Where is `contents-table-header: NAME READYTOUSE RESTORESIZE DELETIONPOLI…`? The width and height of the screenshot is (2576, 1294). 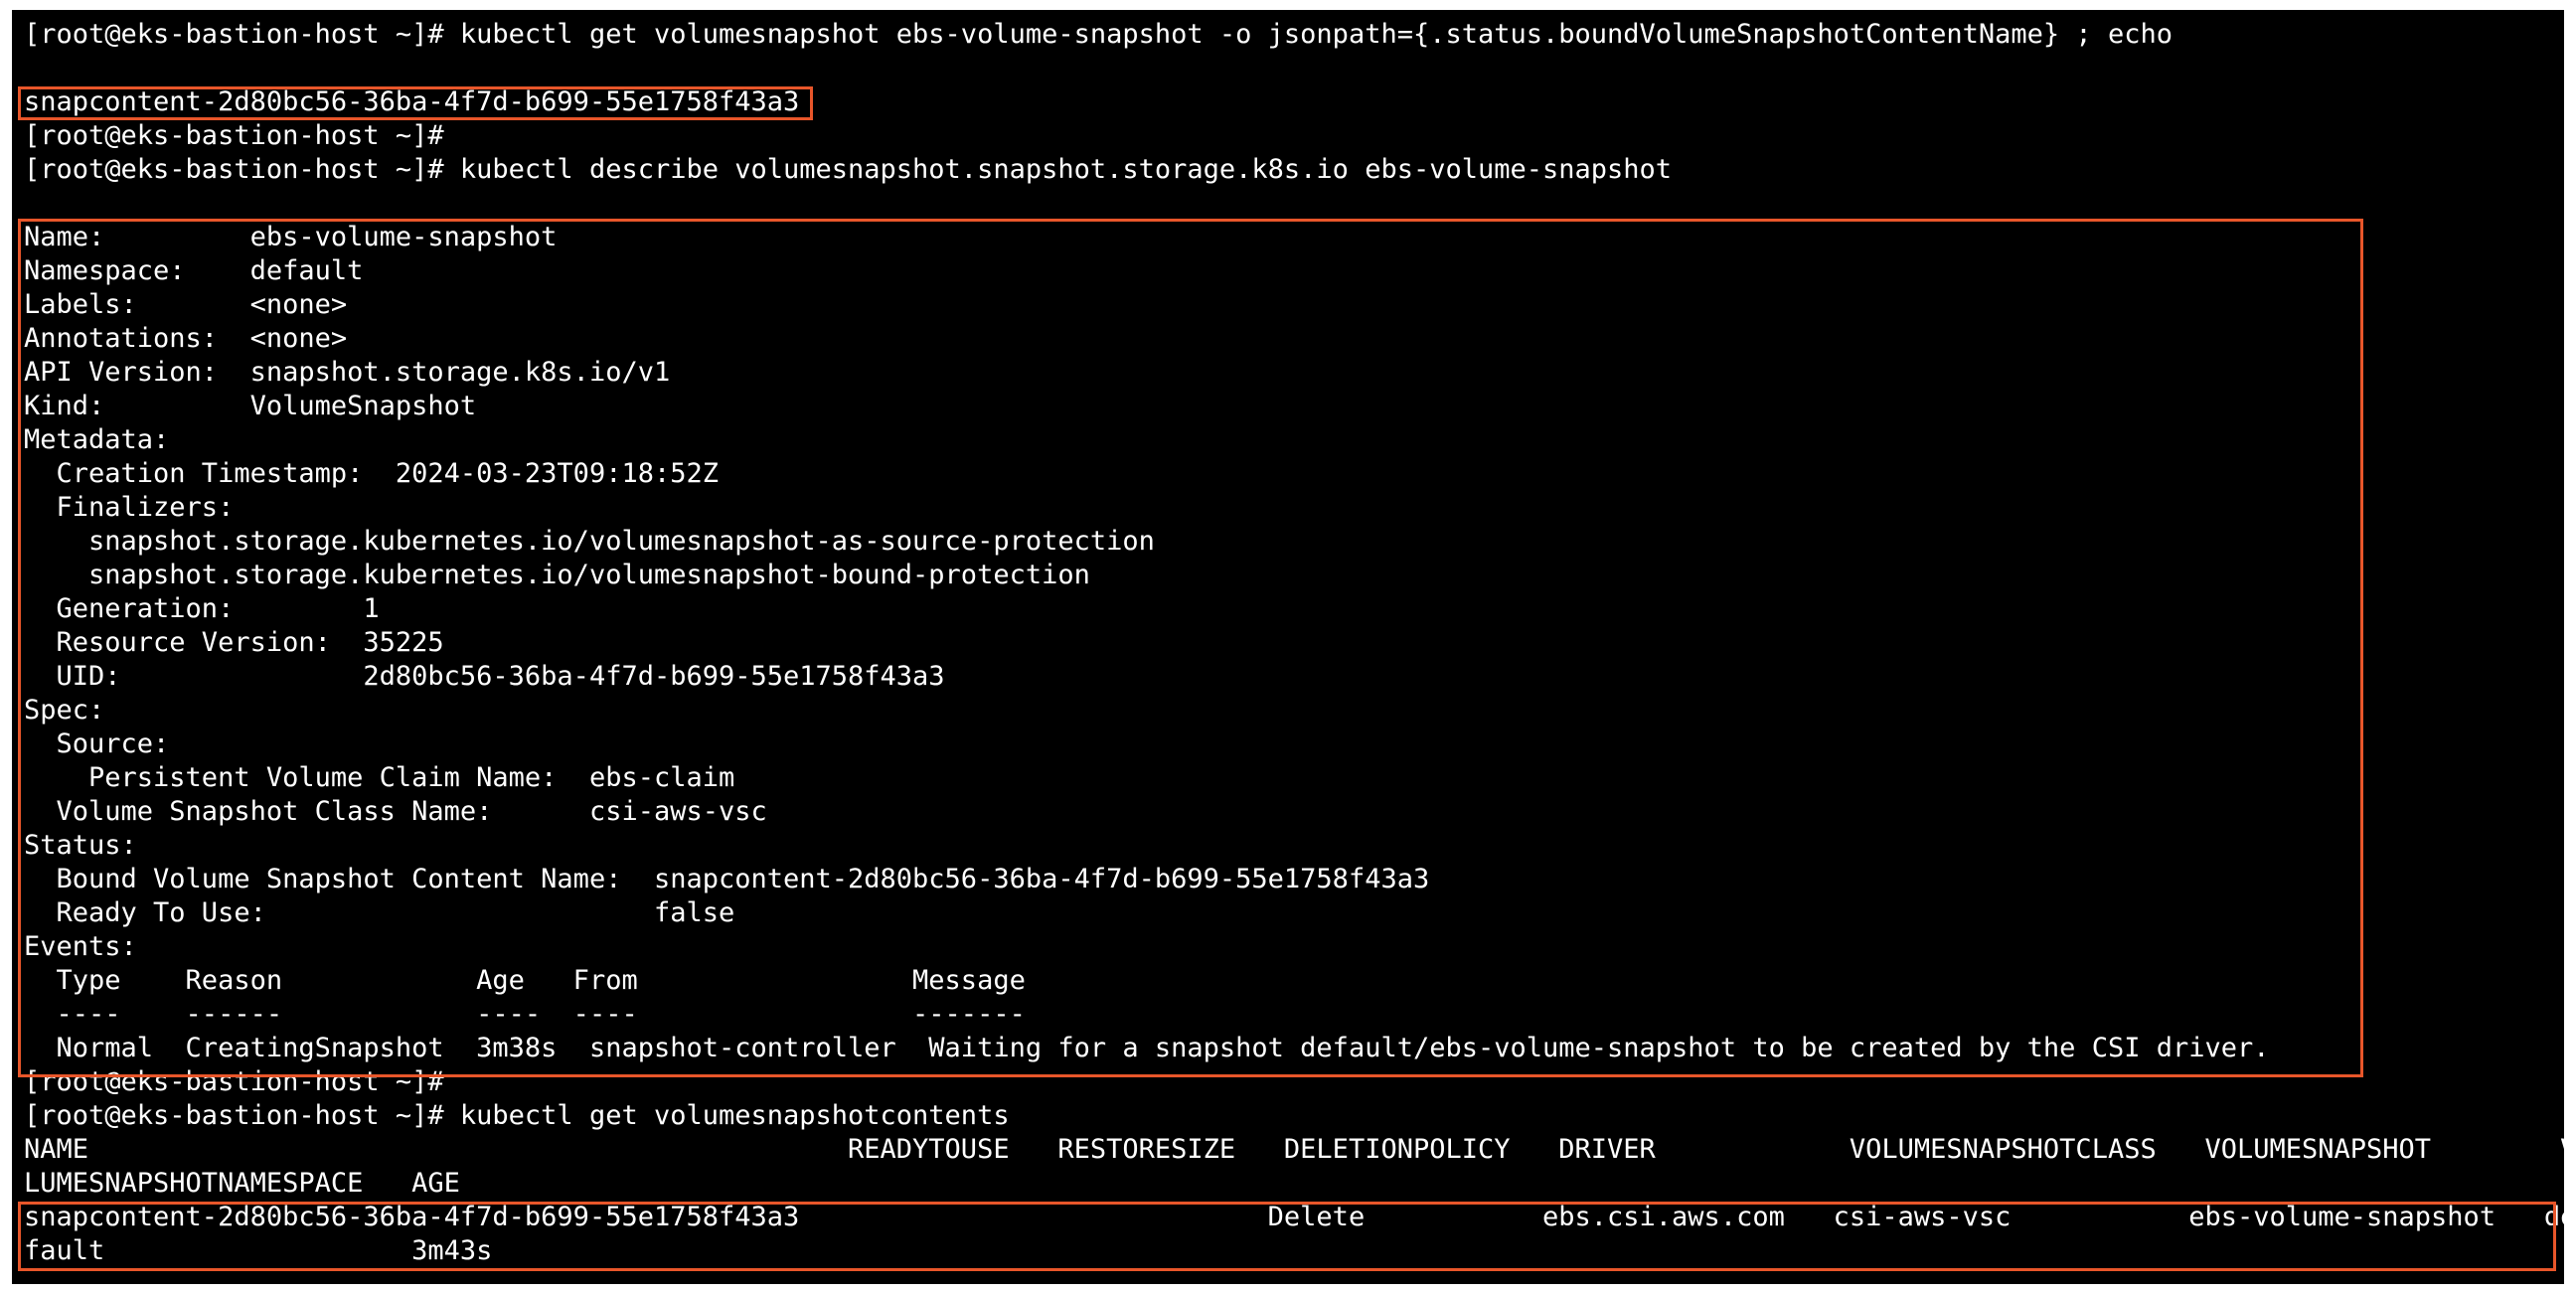 contents-table-header: NAME READYTOUSE RESTORESIZE DELETIONPOLI… is located at coordinates (1294, 1149).